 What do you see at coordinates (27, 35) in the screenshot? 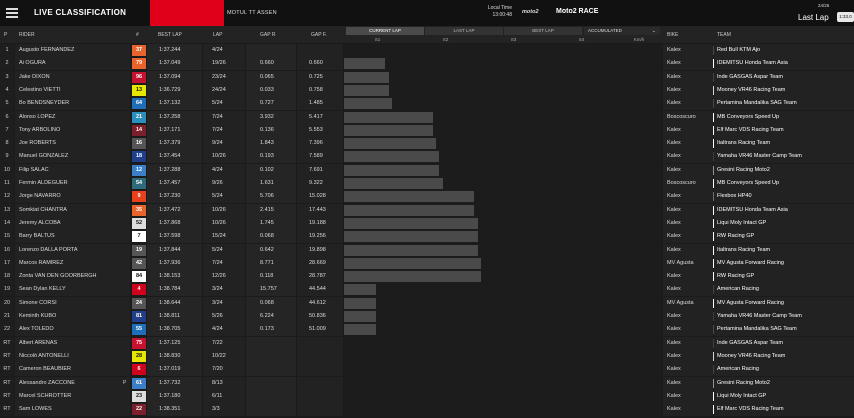
I see `col-rider: RIDER` at bounding box center [27, 35].